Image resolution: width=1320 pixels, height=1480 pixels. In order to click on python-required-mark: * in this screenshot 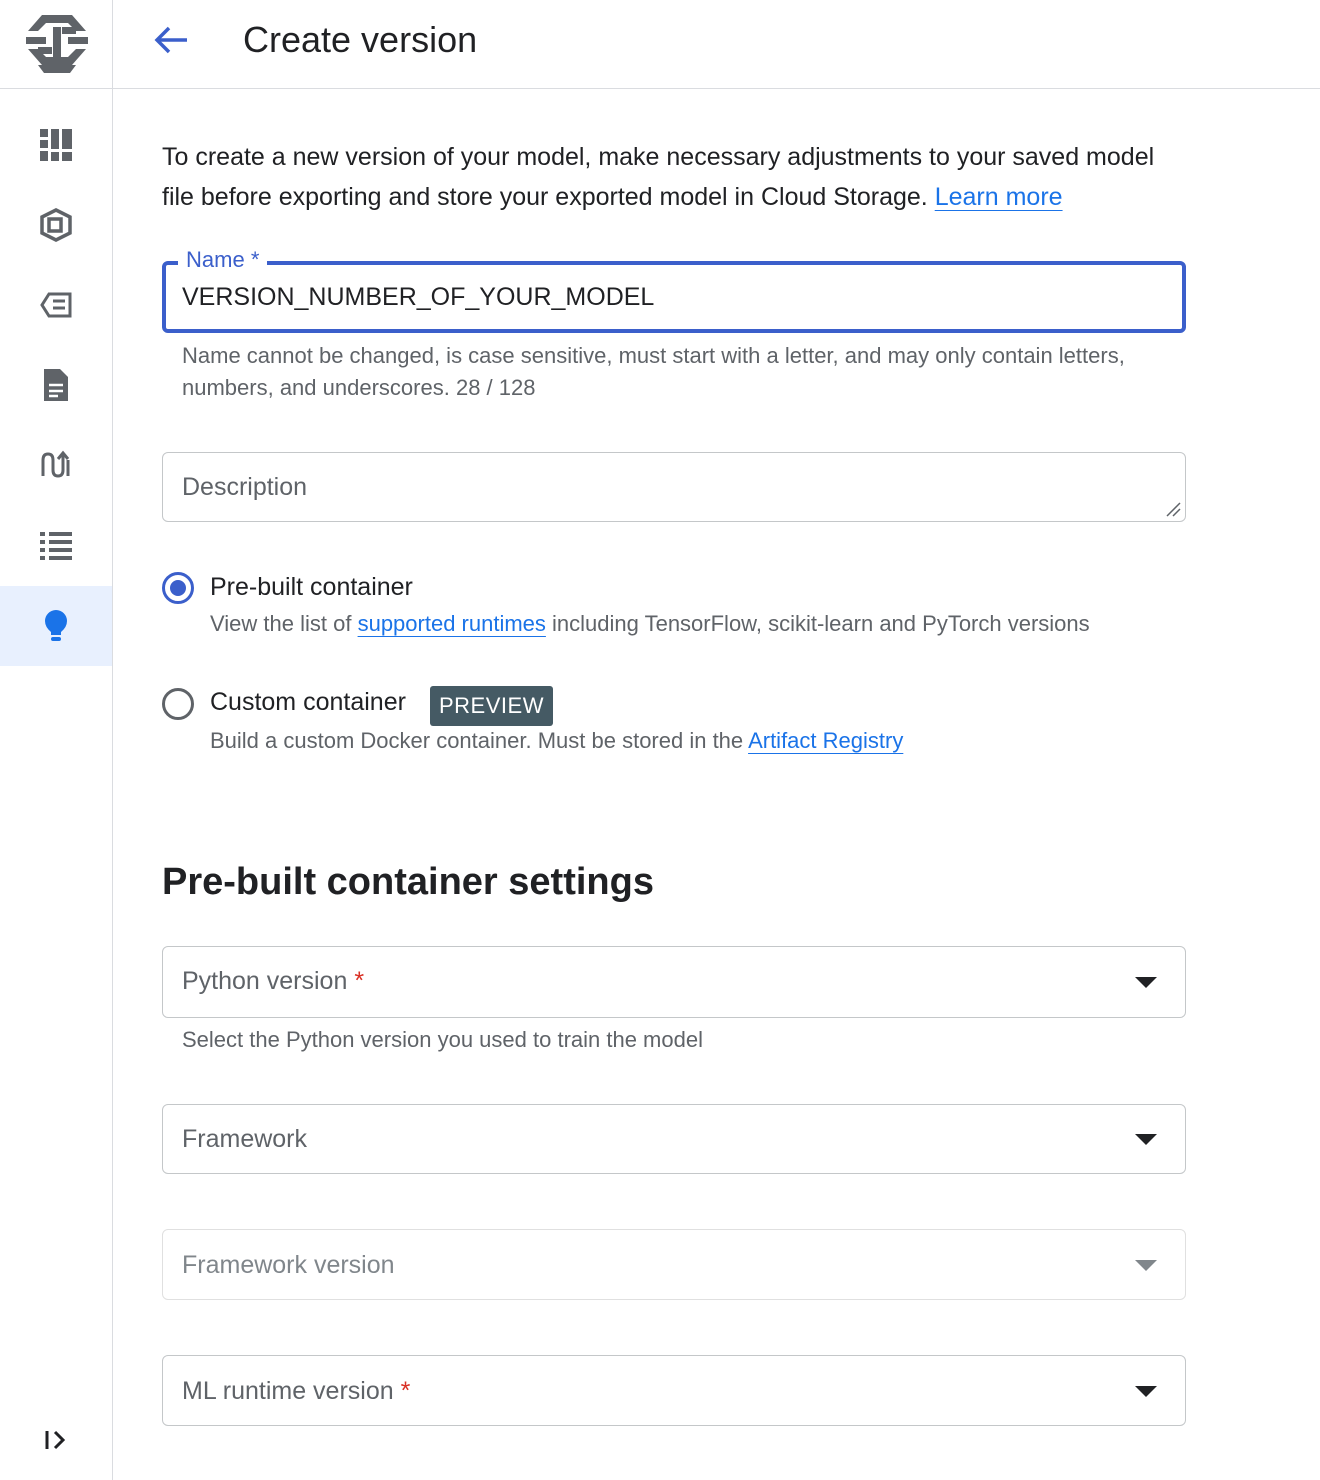, I will do `click(359, 981)`.